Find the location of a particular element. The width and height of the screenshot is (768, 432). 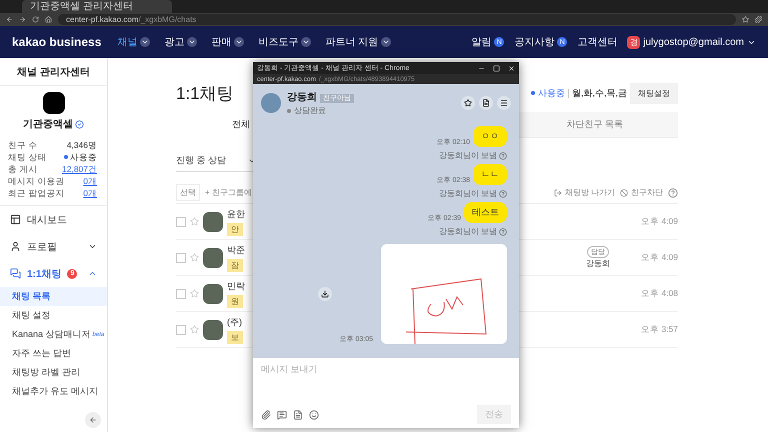

stat-label: 친구 수 is located at coordinates (23, 145).